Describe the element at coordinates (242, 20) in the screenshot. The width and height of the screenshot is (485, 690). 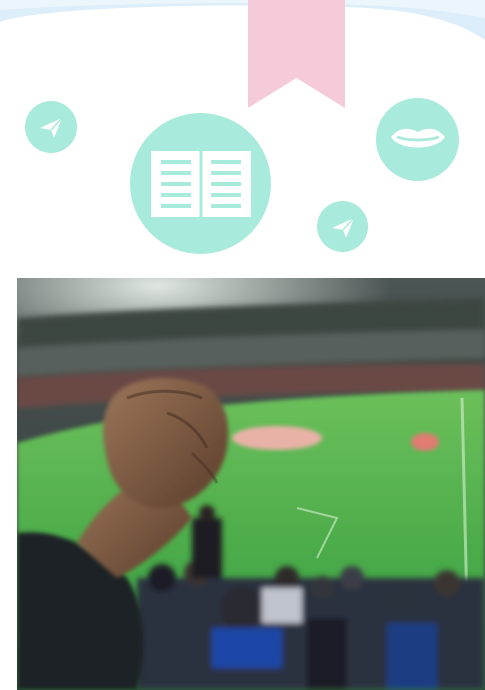
I see `top-wave-band` at that location.